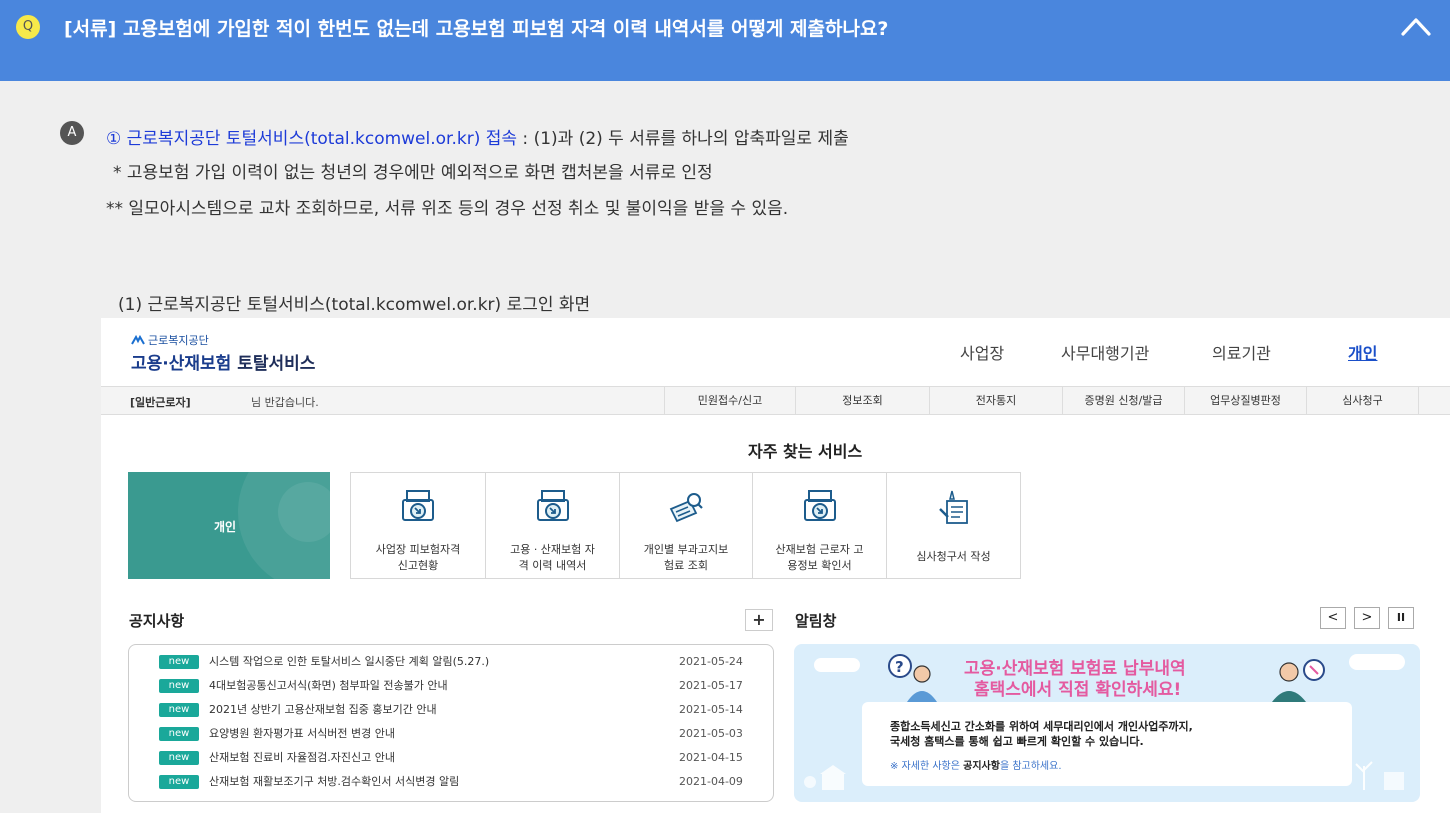  I want to click on notice-text: 4대보험공통신고서식(화면) 첨부파일 전송불가 안내, so click(328, 685).